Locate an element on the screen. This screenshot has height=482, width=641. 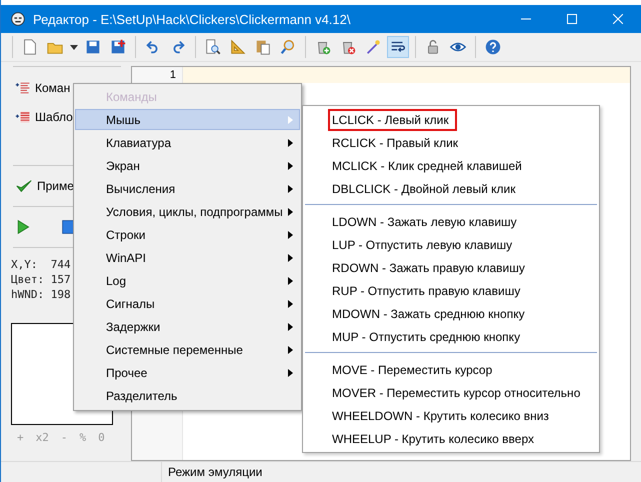
menu-item: Строки is located at coordinates (187, 234).